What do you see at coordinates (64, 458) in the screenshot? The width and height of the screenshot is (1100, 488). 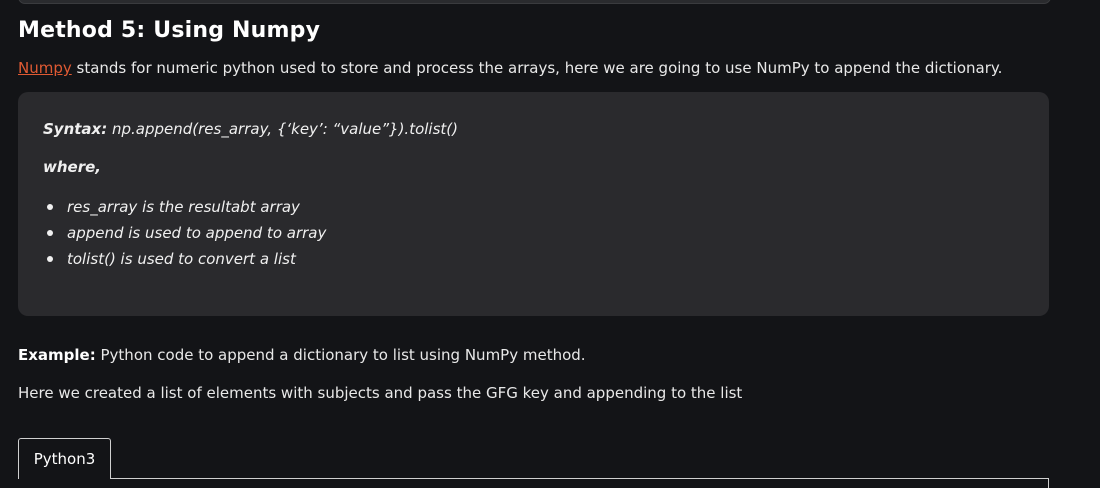 I see `tab-python3: Python3` at bounding box center [64, 458].